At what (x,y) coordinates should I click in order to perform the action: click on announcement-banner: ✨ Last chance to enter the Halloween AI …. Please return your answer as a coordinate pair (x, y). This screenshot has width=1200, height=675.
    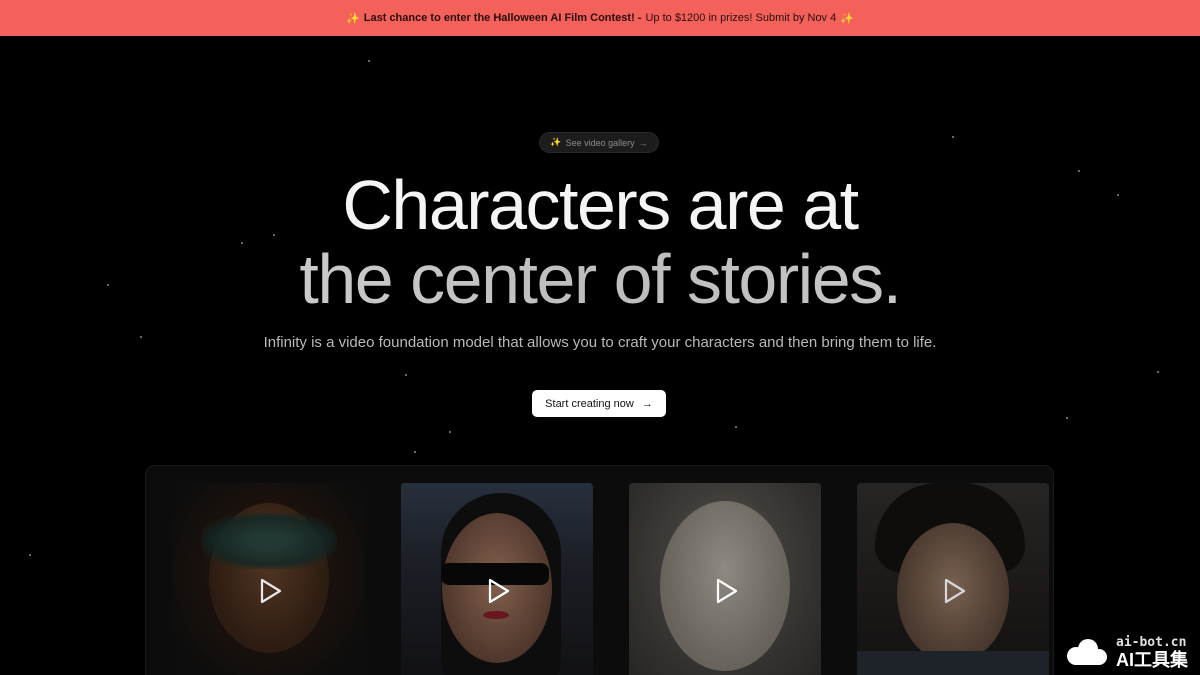
    Looking at the image, I should click on (600, 18).